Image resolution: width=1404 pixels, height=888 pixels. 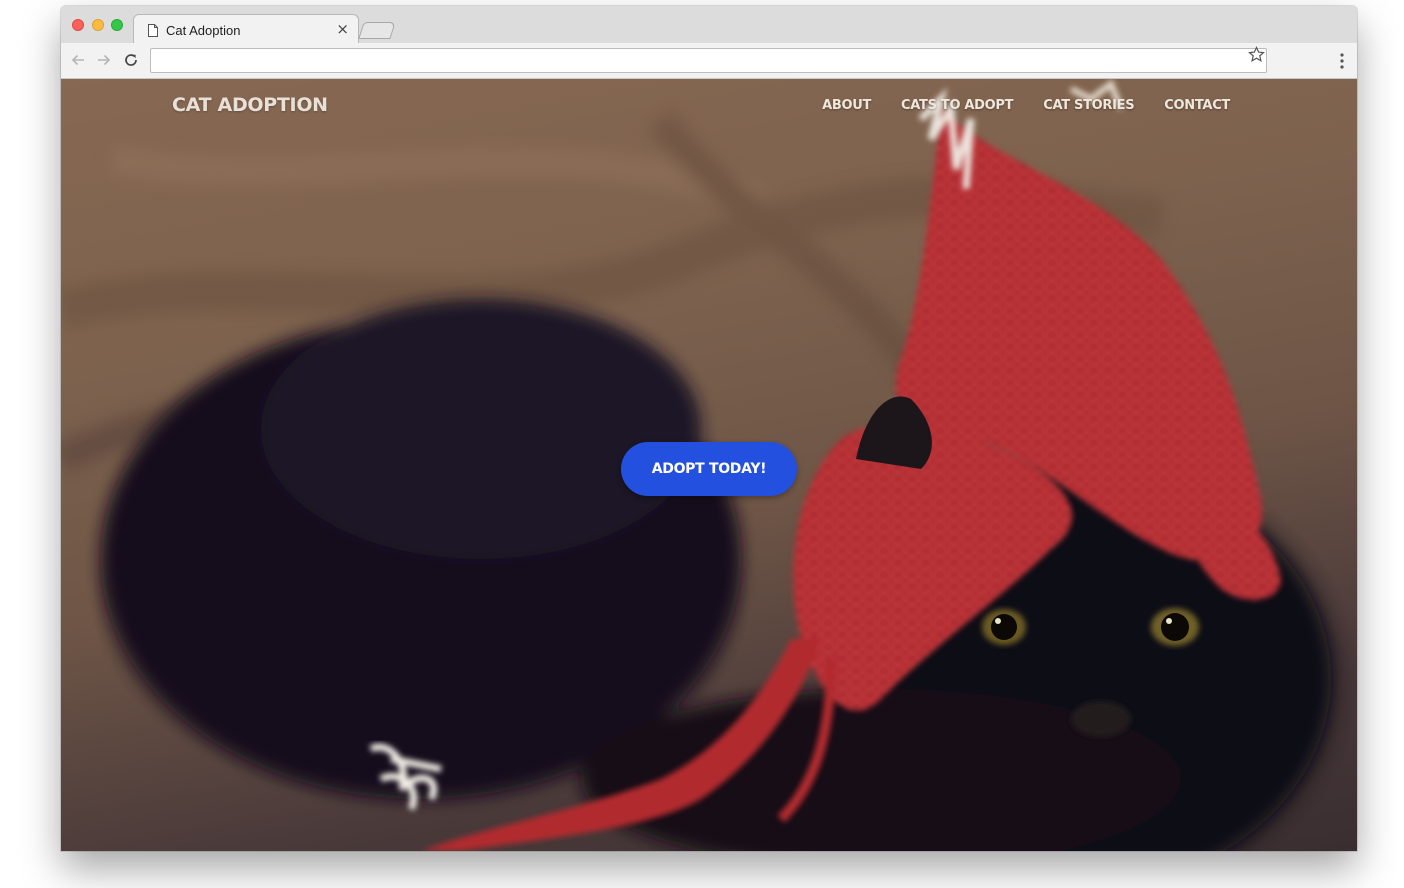 What do you see at coordinates (846, 105) in the screenshot?
I see `nav-link-about: ABOUT` at bounding box center [846, 105].